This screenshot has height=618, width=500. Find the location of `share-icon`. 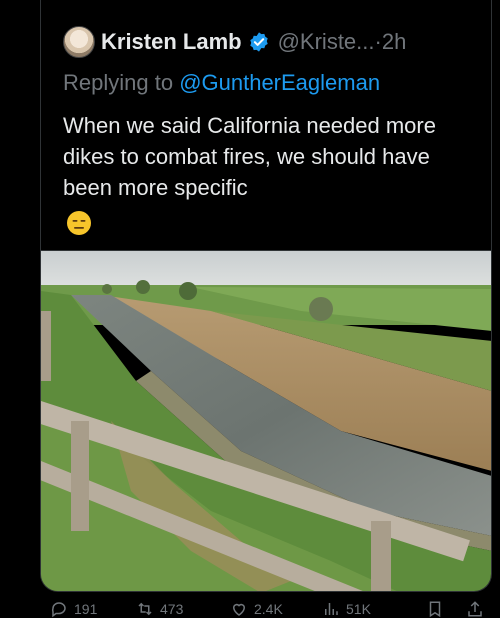

share-icon is located at coordinates (475, 609).